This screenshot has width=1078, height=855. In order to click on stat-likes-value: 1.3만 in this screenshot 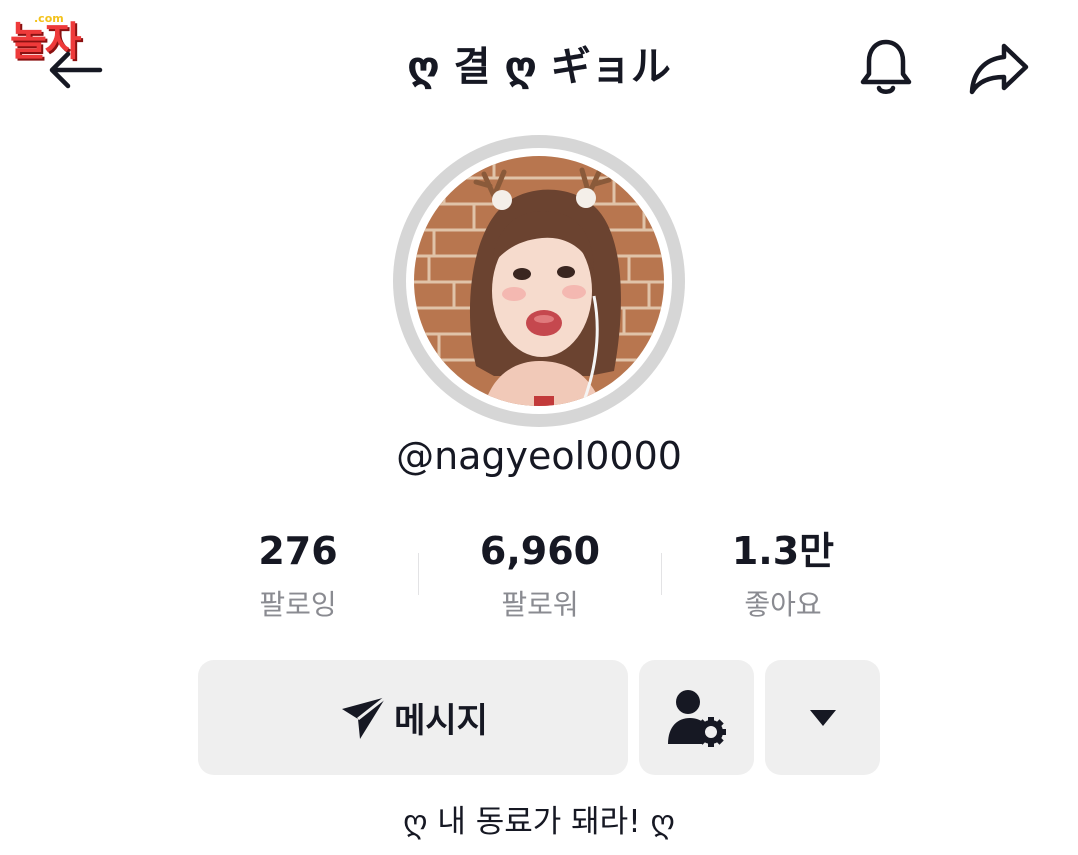, I will do `click(783, 551)`.